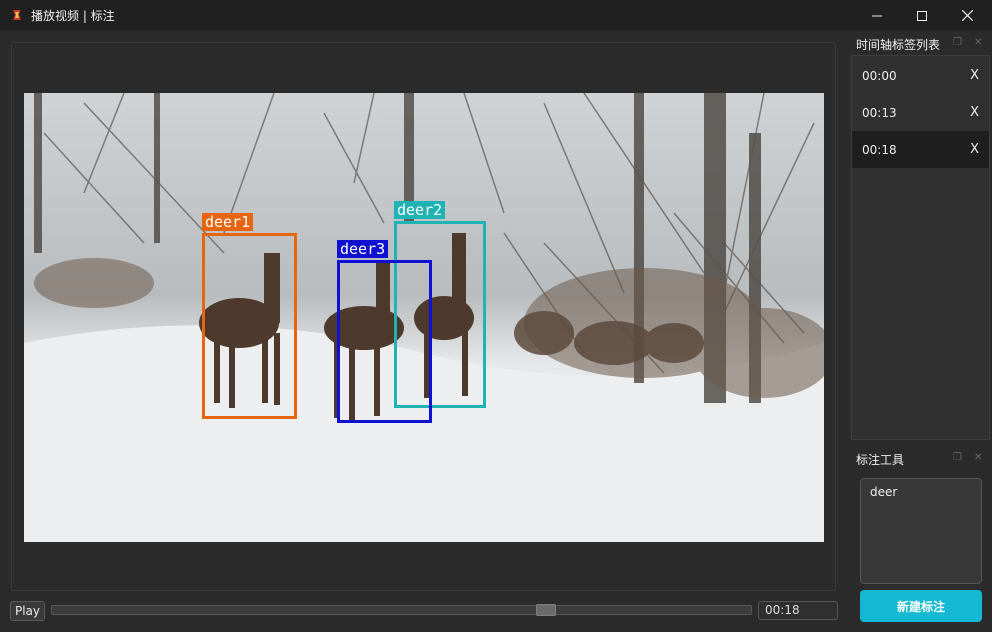 Image resolution: width=992 pixels, height=632 pixels. Describe the element at coordinates (920, 112) in the screenshot. I see `timeline-item: 00:13 X` at that location.